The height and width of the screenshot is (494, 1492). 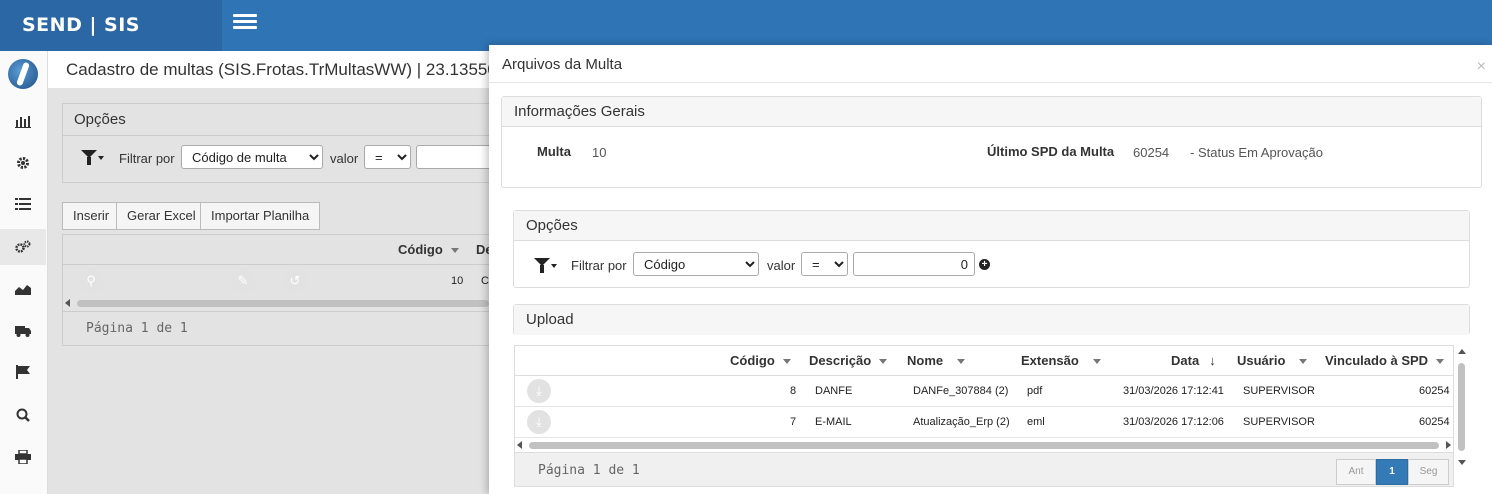 What do you see at coordinates (1462, 407) in the screenshot?
I see `modal-vertical-scrollbar` at bounding box center [1462, 407].